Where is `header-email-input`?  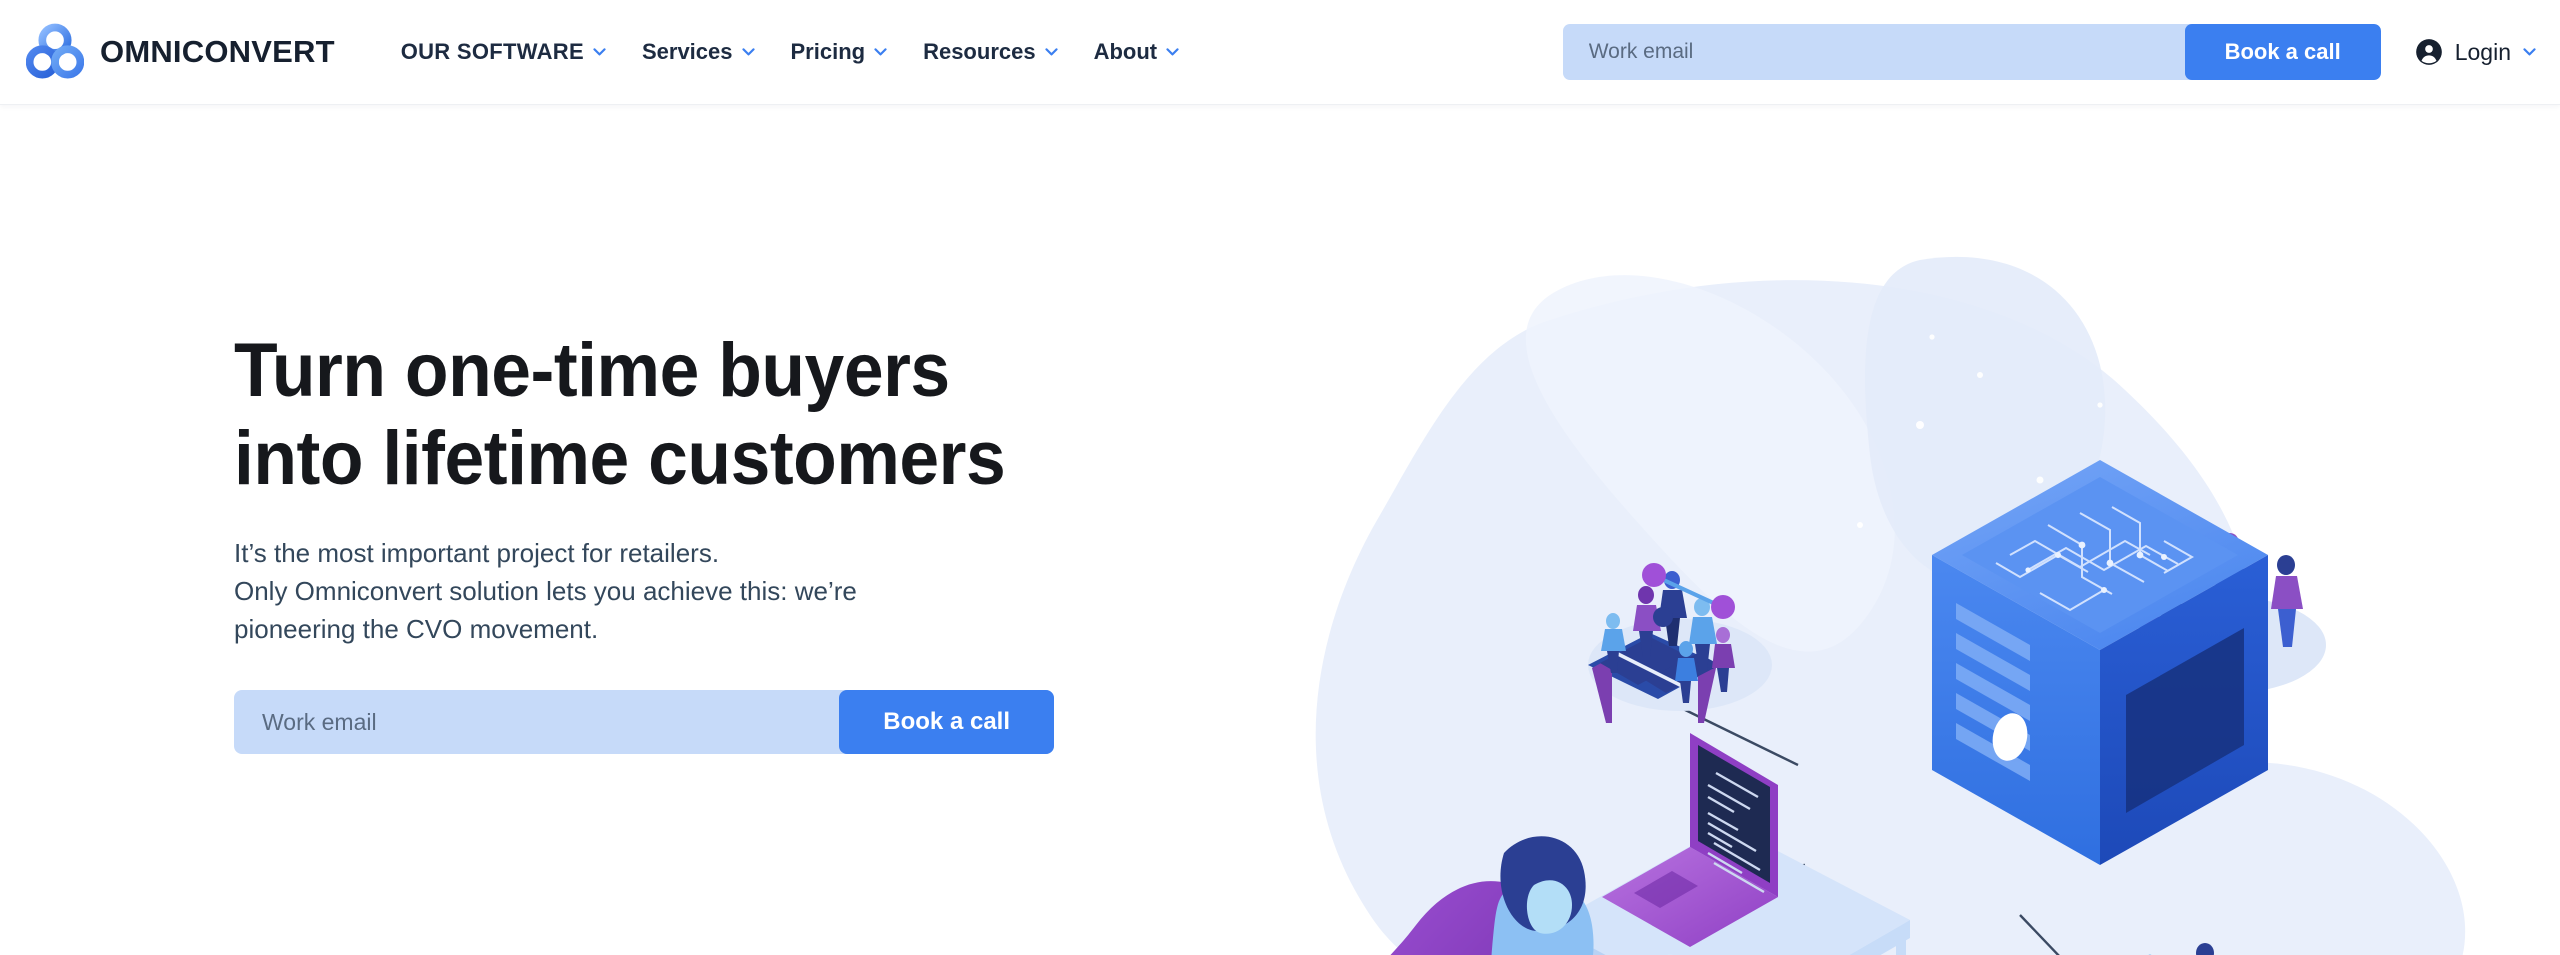
header-email-input is located at coordinates (1873, 52).